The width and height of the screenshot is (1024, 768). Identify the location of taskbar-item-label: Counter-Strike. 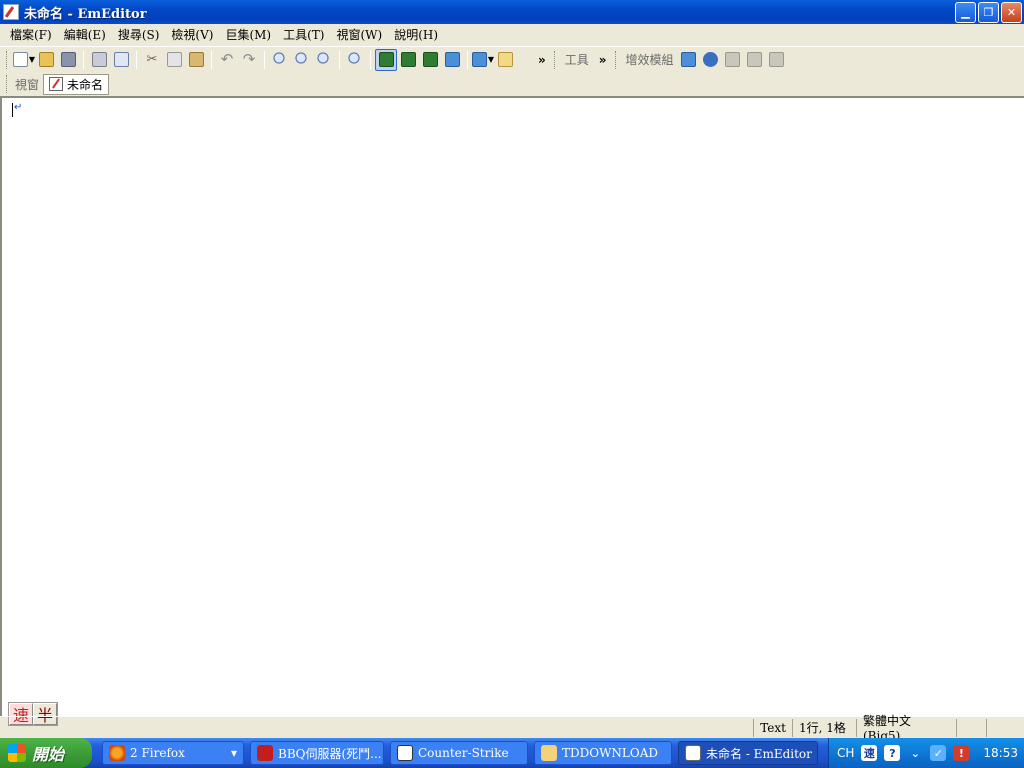
(463, 753).